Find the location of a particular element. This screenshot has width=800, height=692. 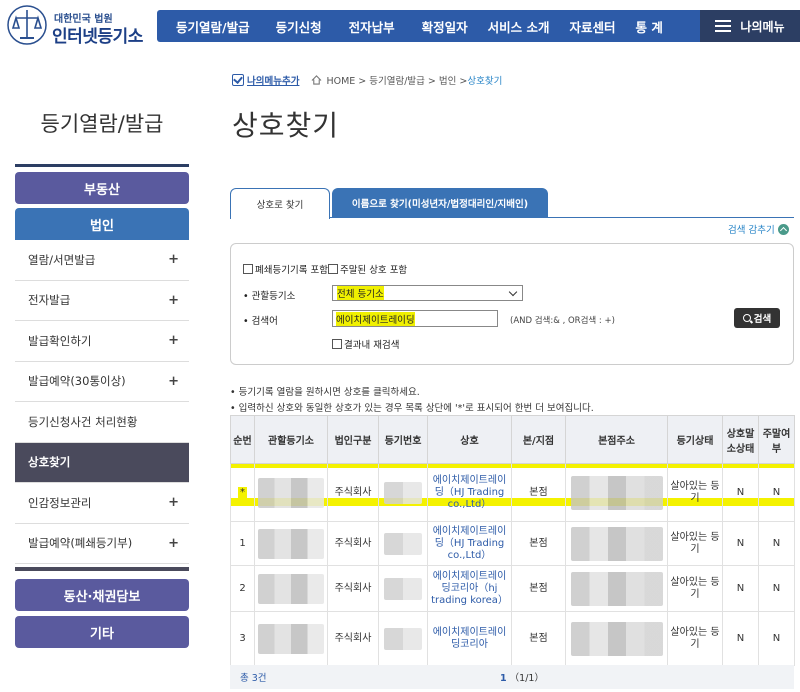

sidebar-item-view-print: 열람/서면발급 + is located at coordinates (102, 260).